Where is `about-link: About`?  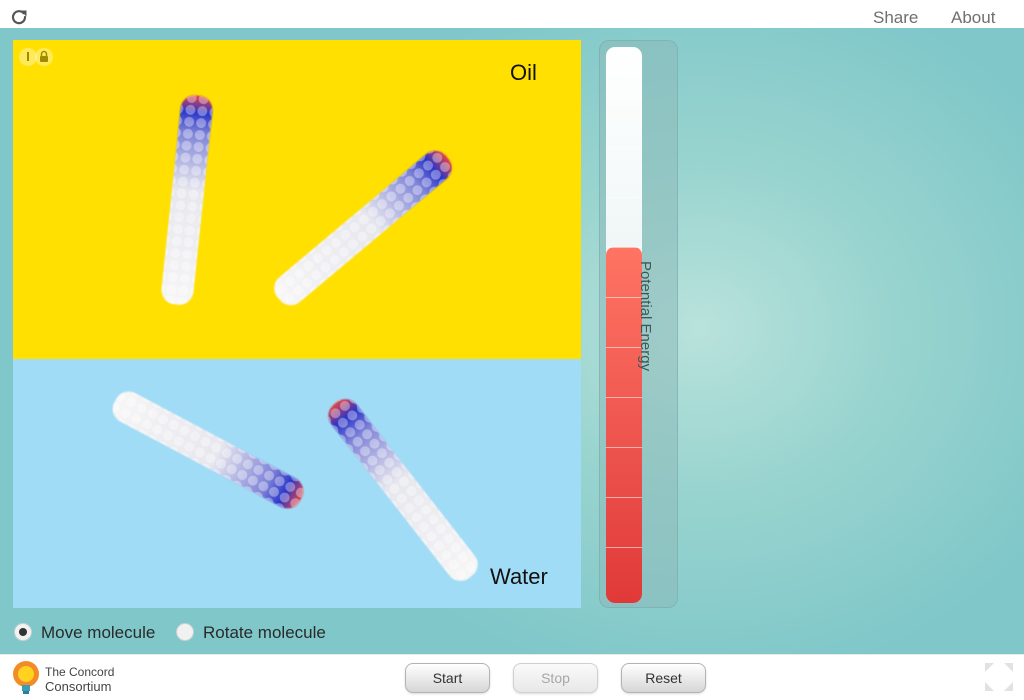 about-link: About is located at coordinates (973, 18).